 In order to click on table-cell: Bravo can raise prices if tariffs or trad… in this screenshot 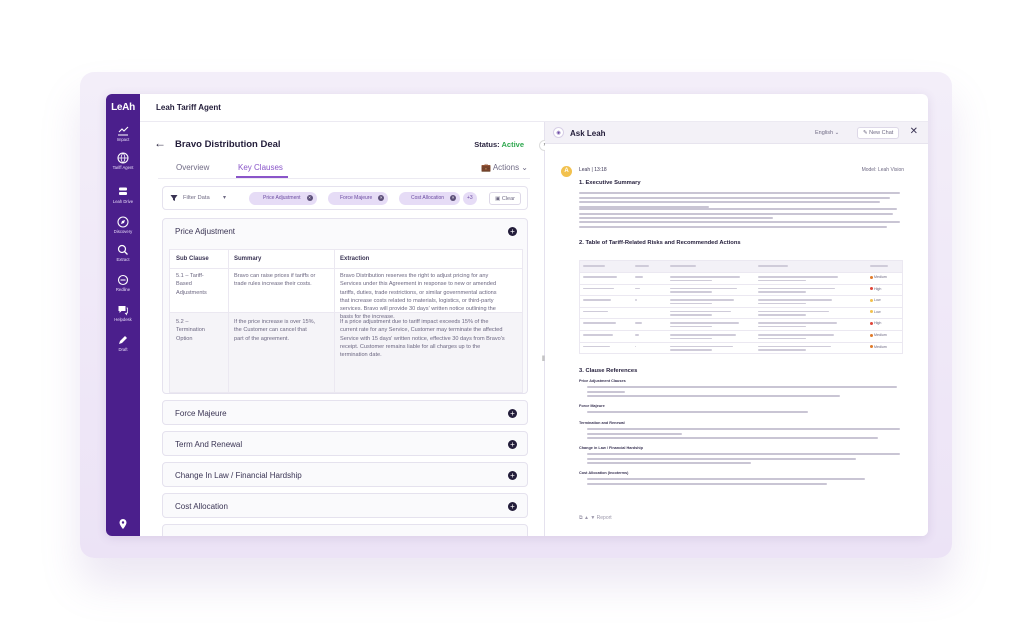, I will do `click(275, 280)`.